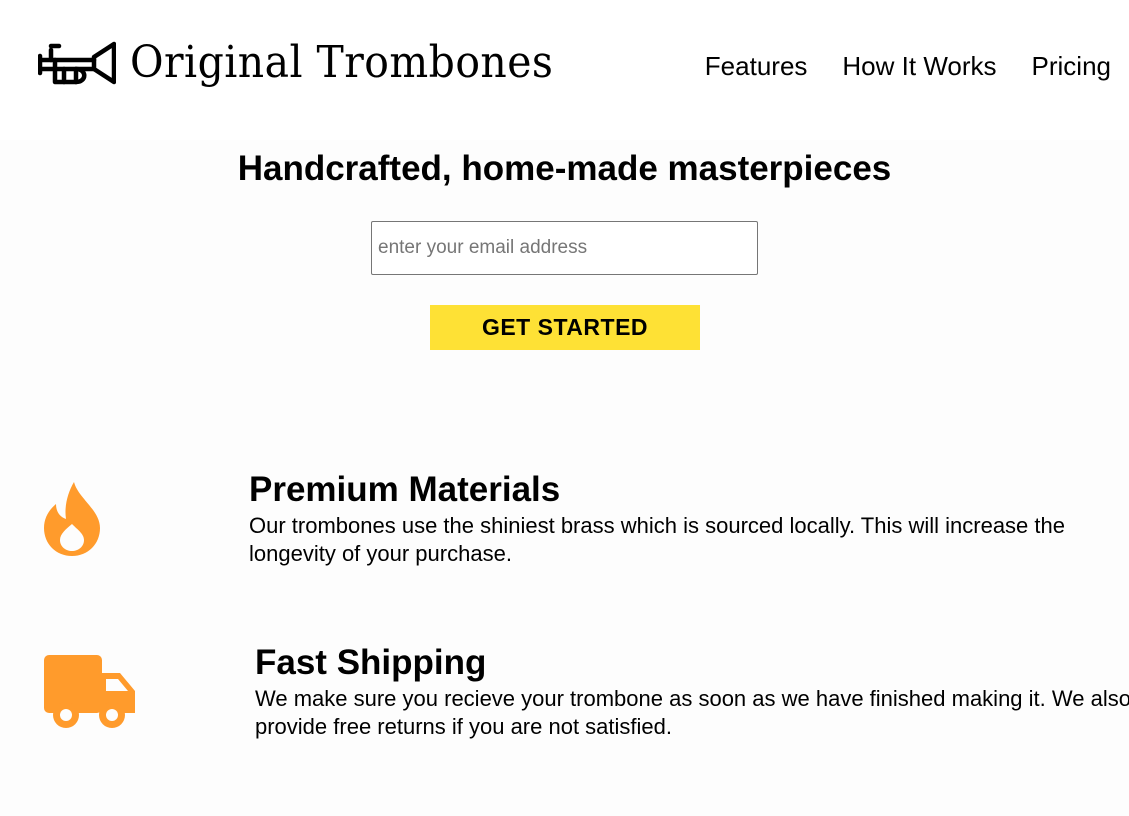 This screenshot has width=1129, height=816. What do you see at coordinates (342, 62) in the screenshot?
I see `brand-name: Original Trombones` at bounding box center [342, 62].